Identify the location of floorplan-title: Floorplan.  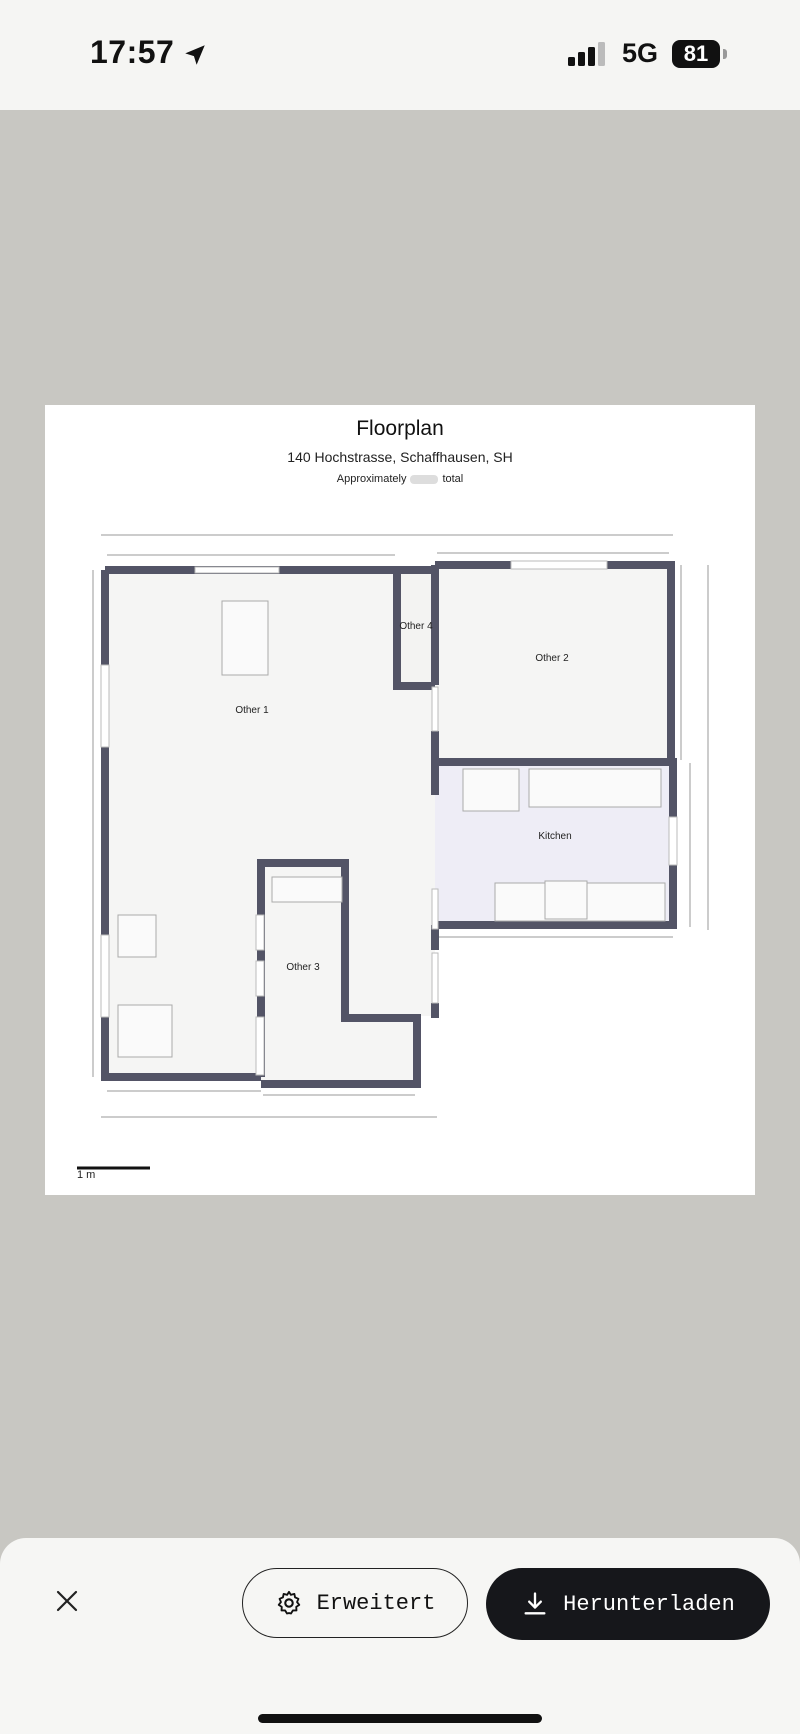
(400, 428).